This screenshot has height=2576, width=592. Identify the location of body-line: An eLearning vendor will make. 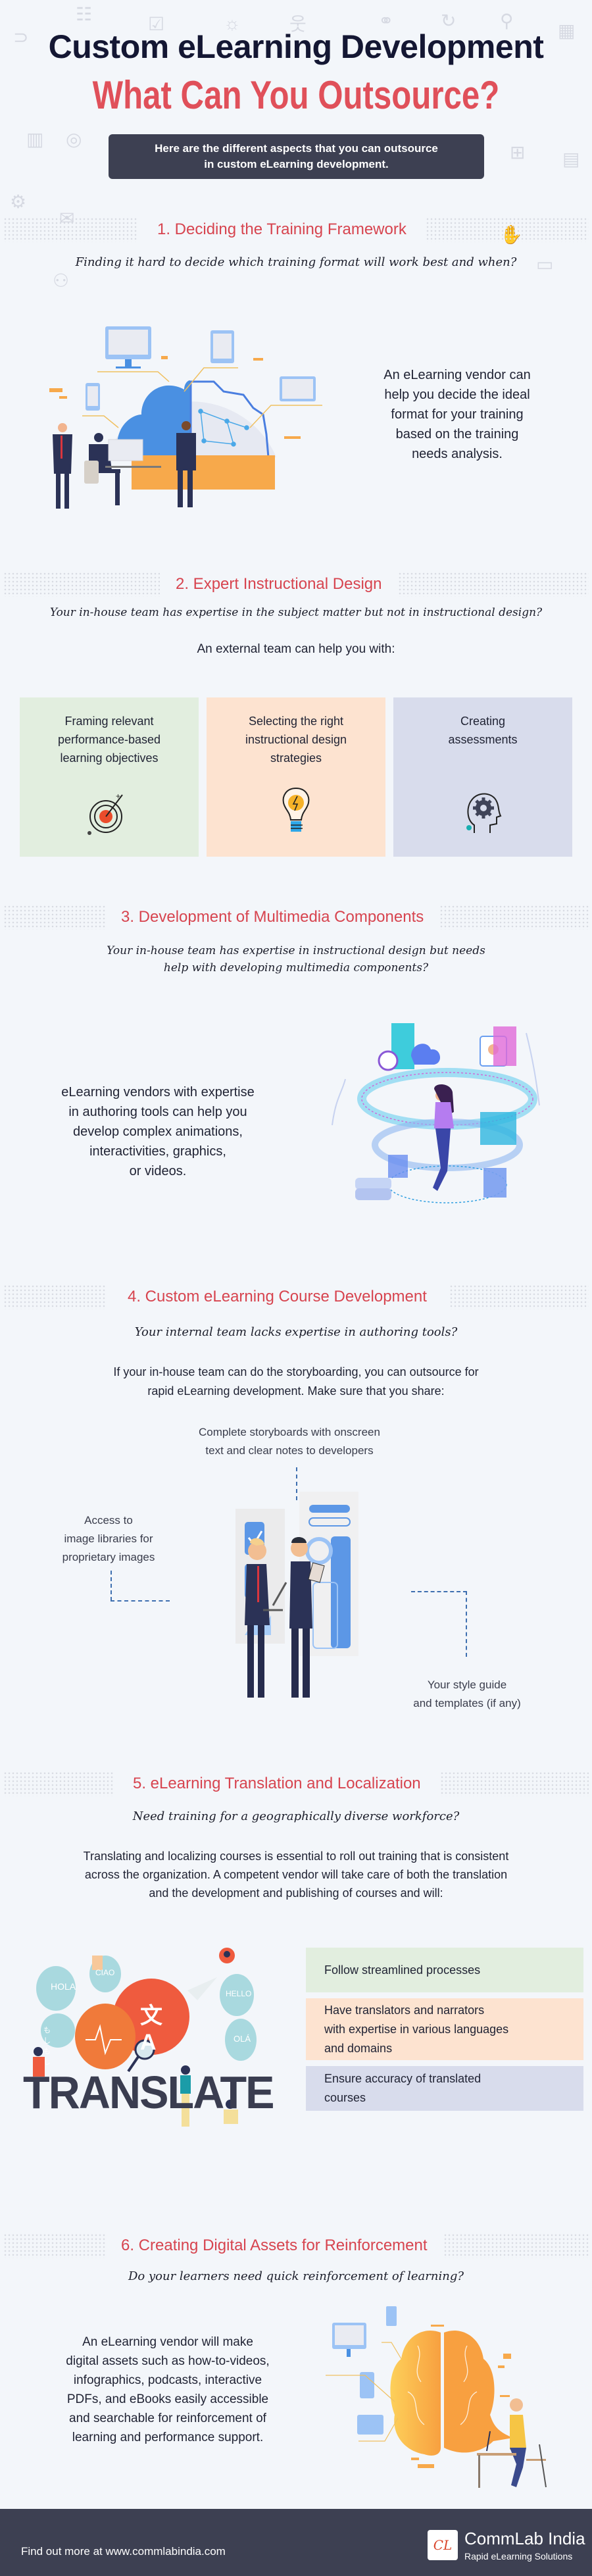
(167, 2342).